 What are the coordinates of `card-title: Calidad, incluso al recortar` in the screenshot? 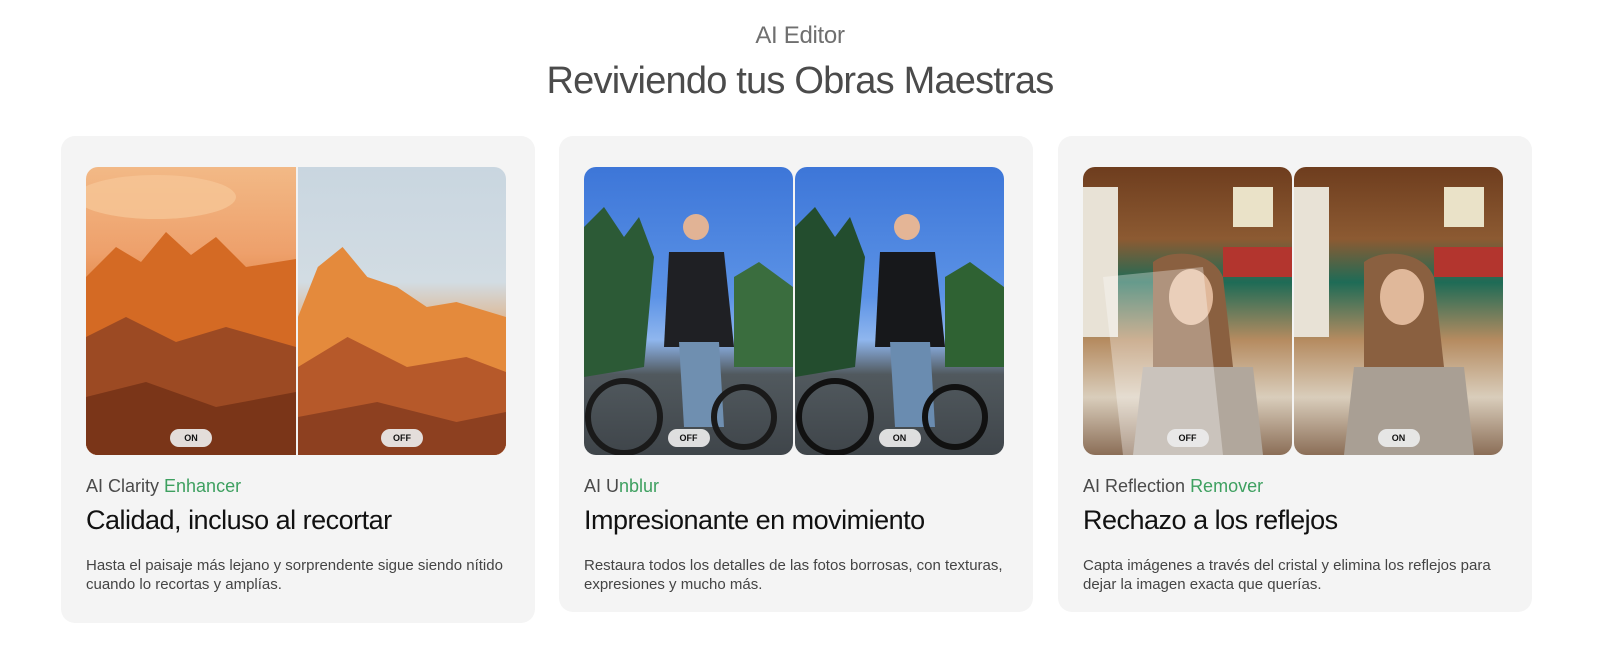 It's located at (239, 520).